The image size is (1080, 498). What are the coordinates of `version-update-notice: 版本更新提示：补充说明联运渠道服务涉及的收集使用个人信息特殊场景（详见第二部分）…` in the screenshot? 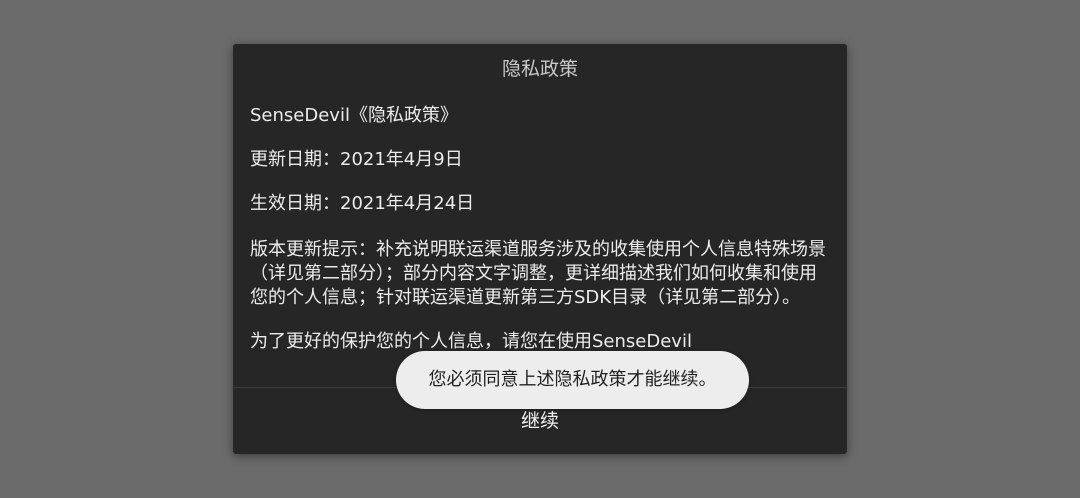 It's located at (538, 273).